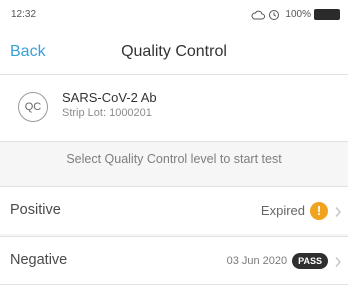 The image size is (348, 285). Describe the element at coordinates (107, 113) in the screenshot. I see `strip-lot: Strip Lot: 1000201` at that location.